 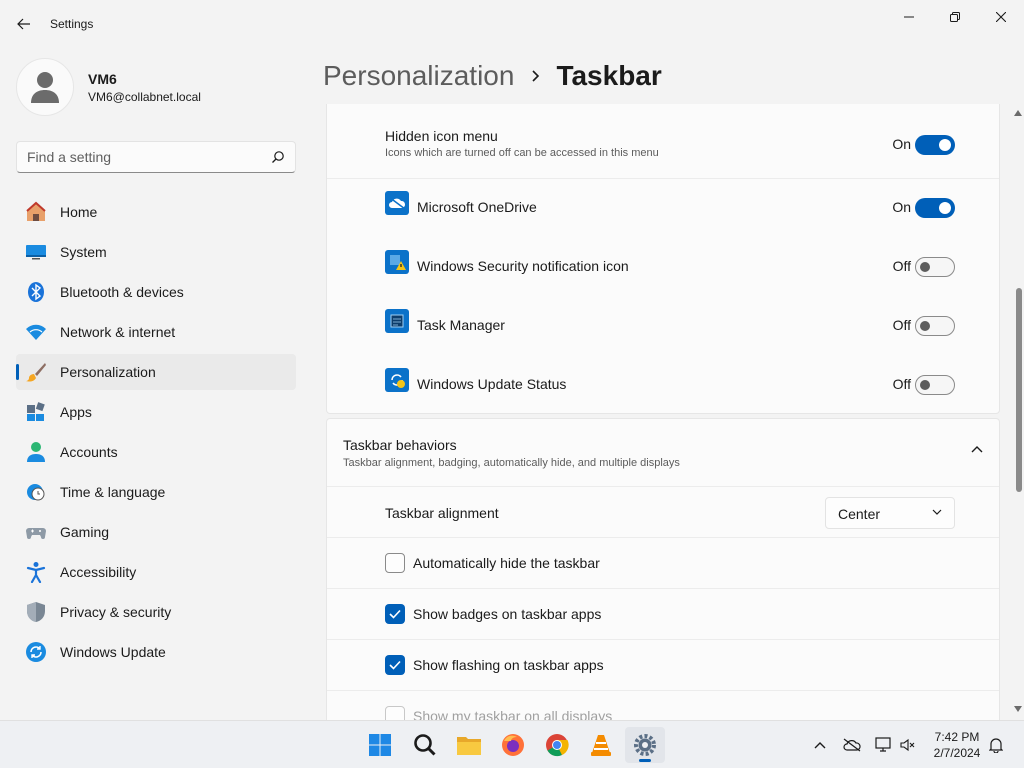 I want to click on person-icon, so click(x=45, y=87).